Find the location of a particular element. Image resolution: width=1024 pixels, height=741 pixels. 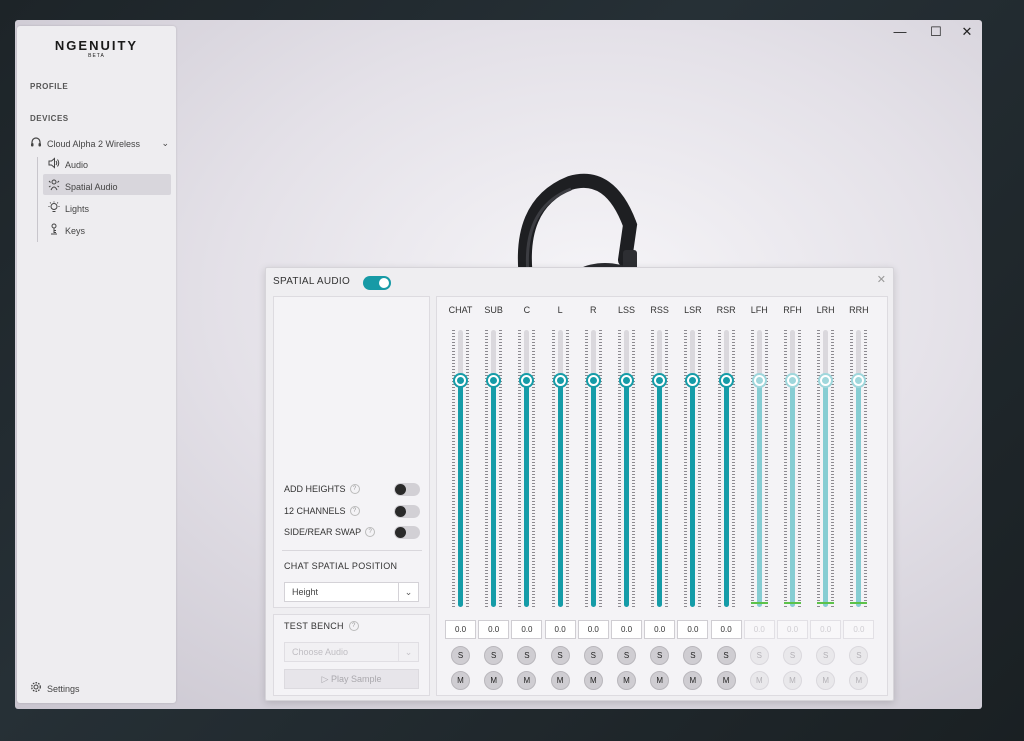

gear-icon is located at coordinates (36, 688).